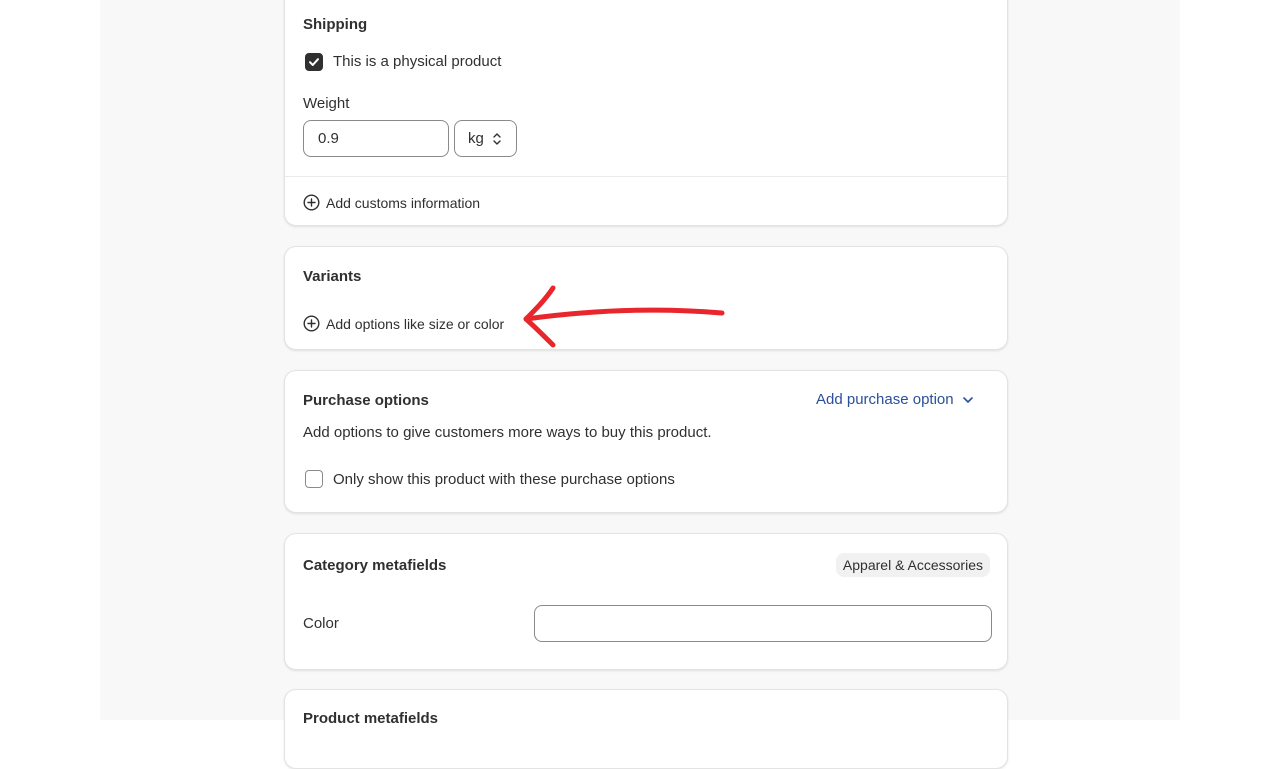 The height and width of the screenshot is (769, 1280). I want to click on add-options-label: Add options like size or color, so click(415, 323).